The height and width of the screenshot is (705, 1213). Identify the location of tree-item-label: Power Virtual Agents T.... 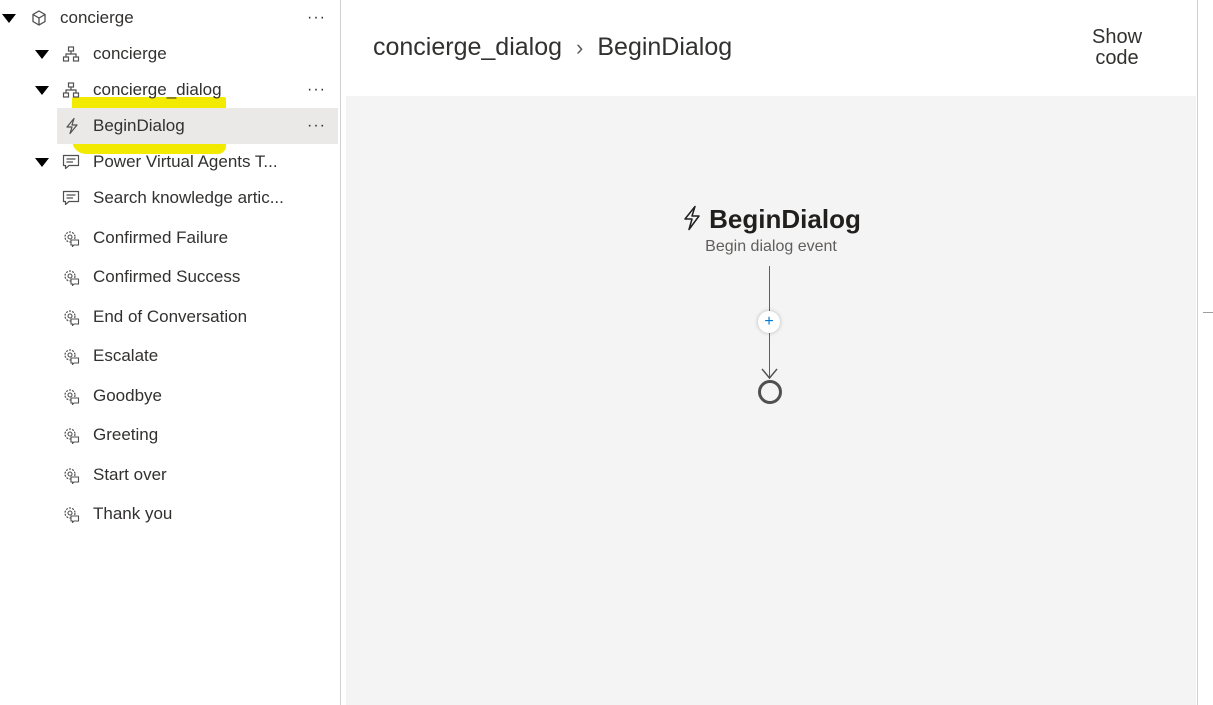
(185, 161).